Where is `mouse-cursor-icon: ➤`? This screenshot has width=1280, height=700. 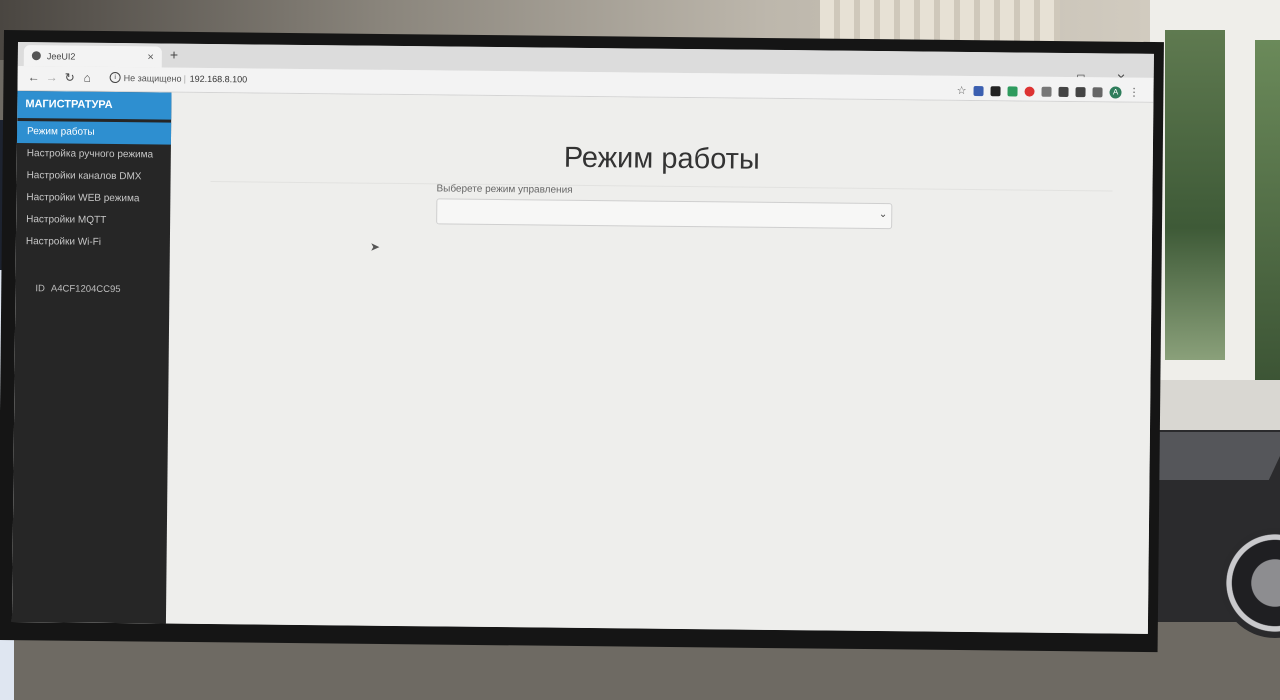
mouse-cursor-icon: ➤ is located at coordinates (375, 246).